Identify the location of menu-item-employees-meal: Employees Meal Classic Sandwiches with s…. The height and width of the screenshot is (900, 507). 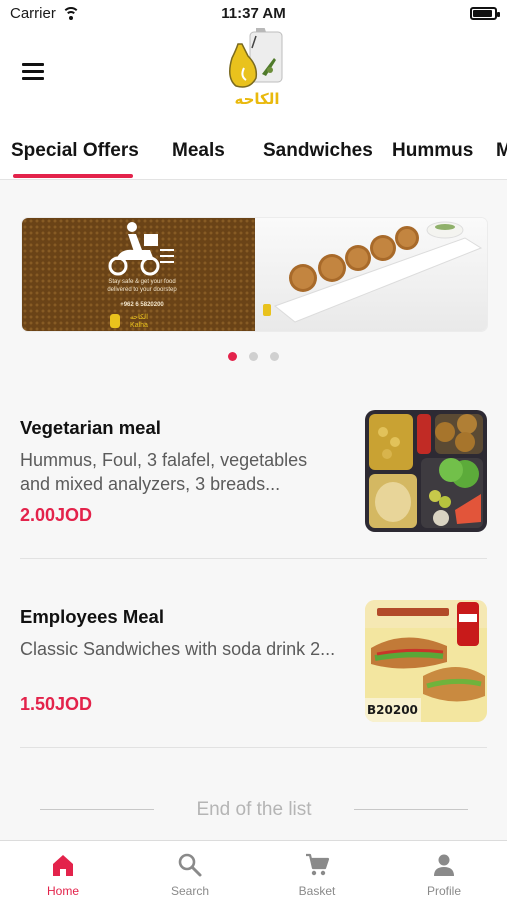
(253, 662).